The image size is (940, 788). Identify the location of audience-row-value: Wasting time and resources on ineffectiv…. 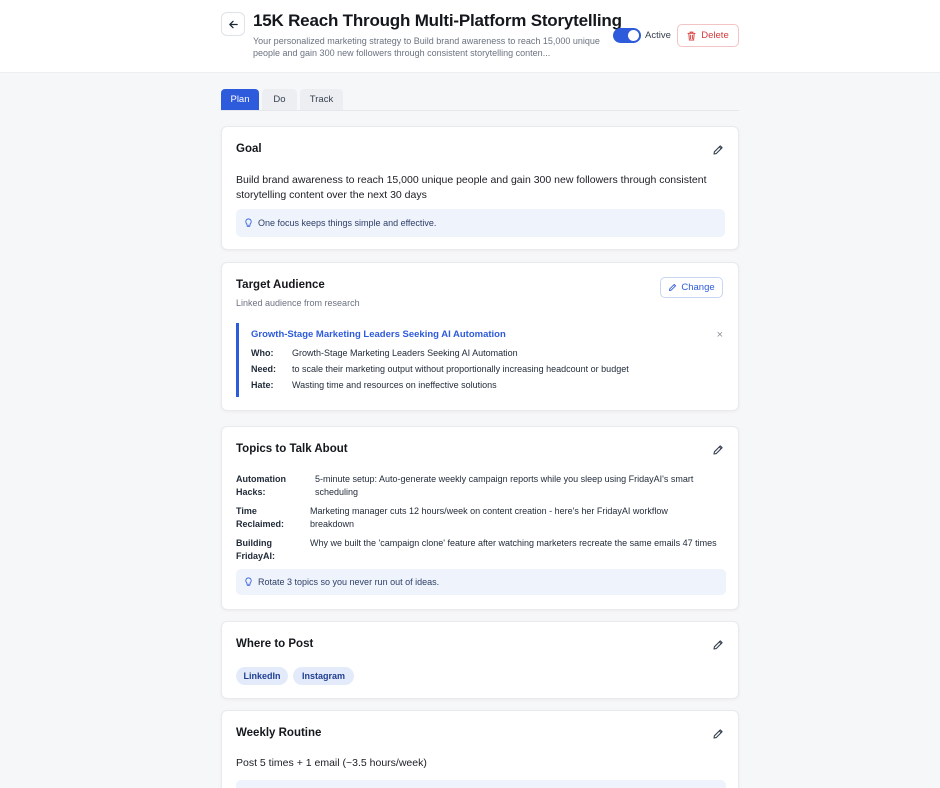
(394, 385).